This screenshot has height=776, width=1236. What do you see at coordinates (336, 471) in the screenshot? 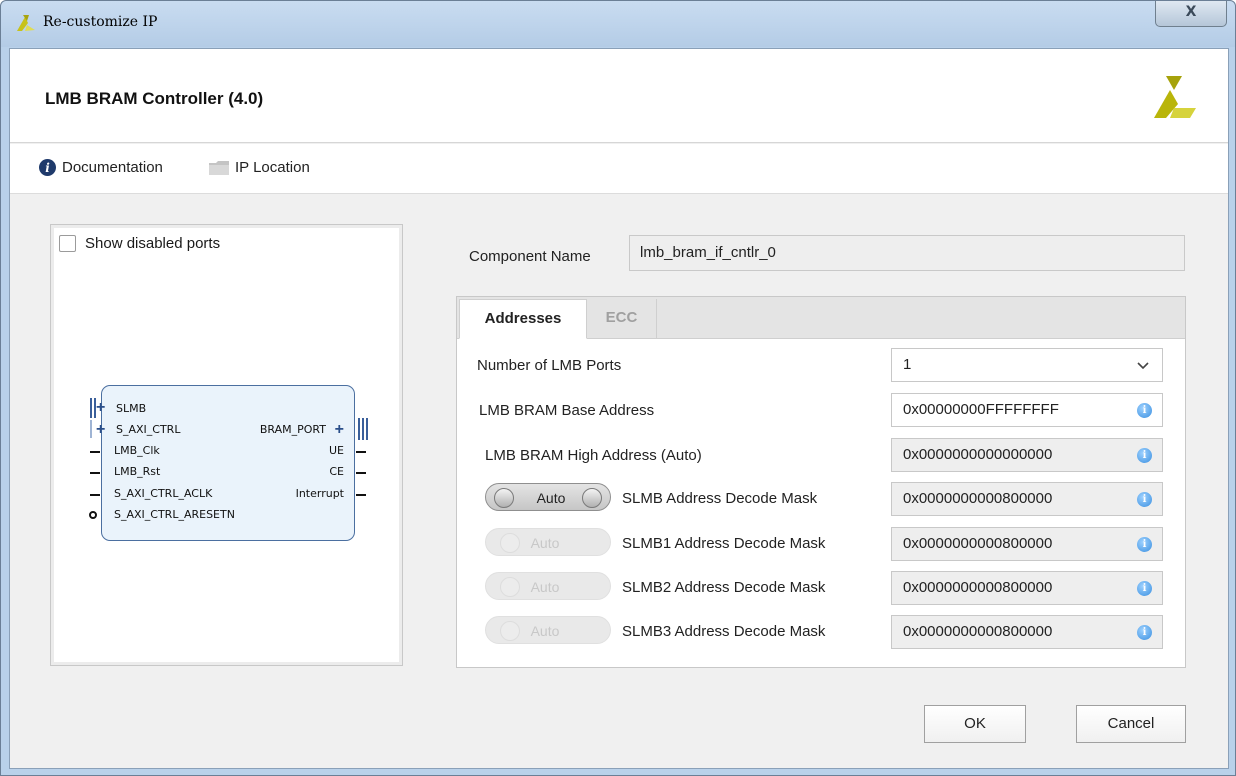
I see `port-ce: CE` at bounding box center [336, 471].